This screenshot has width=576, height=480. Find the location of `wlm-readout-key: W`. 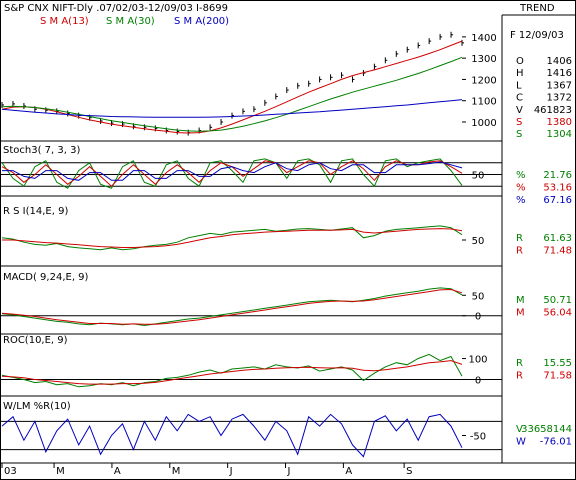

wlm-readout-key: W is located at coordinates (521, 442).